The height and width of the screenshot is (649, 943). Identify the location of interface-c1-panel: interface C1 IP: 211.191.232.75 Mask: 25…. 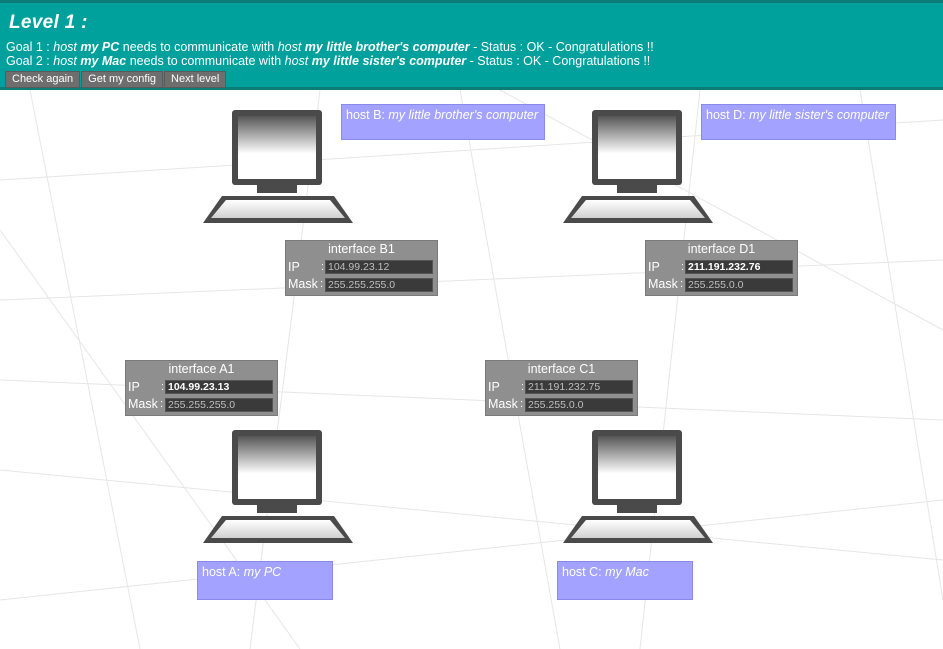
(561, 388).